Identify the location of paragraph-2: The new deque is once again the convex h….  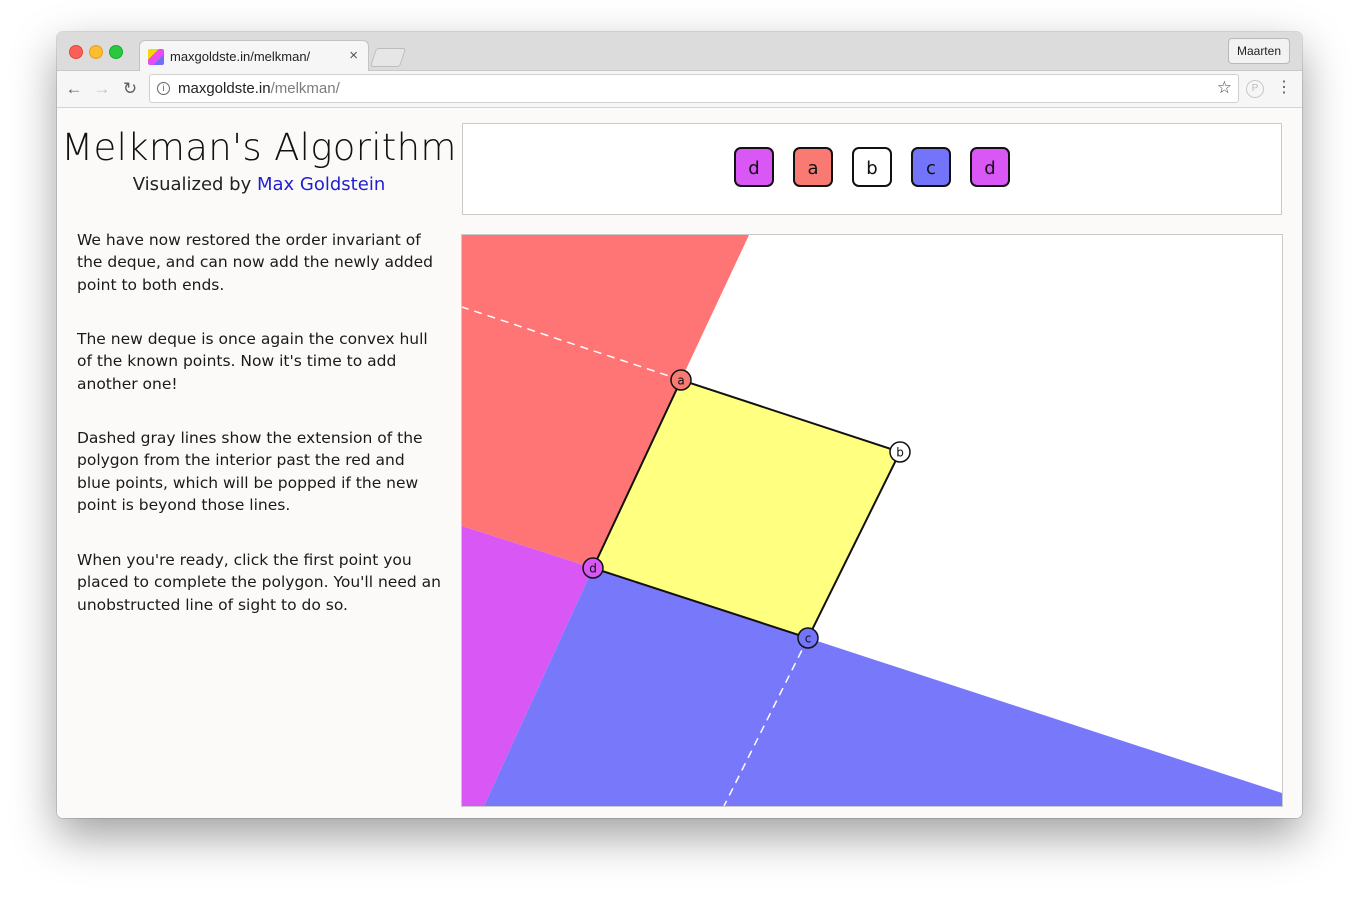
(252, 361).